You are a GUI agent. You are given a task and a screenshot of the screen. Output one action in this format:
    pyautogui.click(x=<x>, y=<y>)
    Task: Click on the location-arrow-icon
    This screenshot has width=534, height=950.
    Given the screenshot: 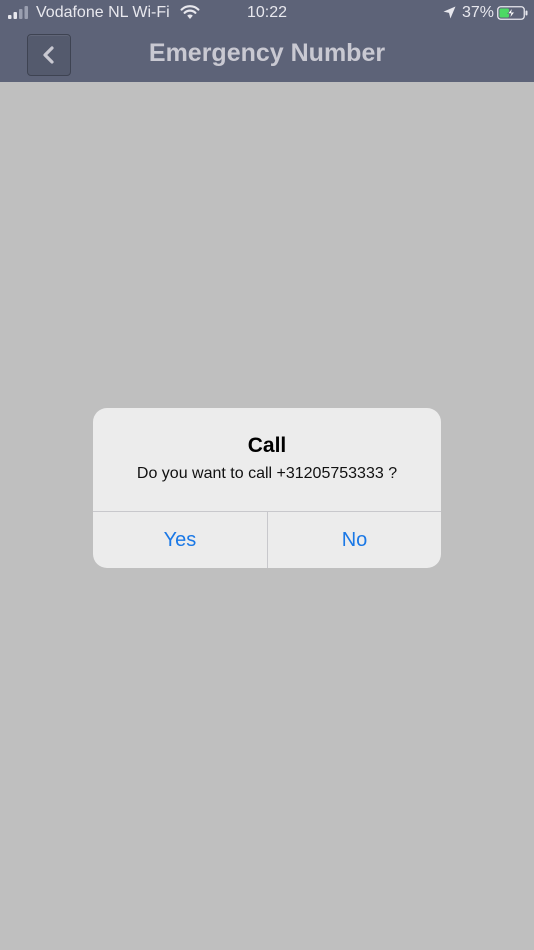 What is the action you would take?
    pyautogui.click(x=449, y=12)
    